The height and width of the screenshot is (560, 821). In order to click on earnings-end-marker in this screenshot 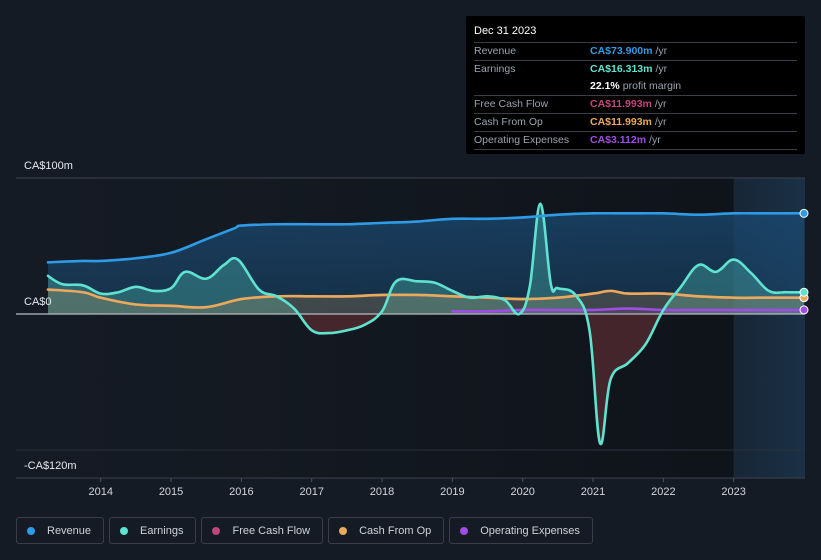, I will do `click(804, 292)`.